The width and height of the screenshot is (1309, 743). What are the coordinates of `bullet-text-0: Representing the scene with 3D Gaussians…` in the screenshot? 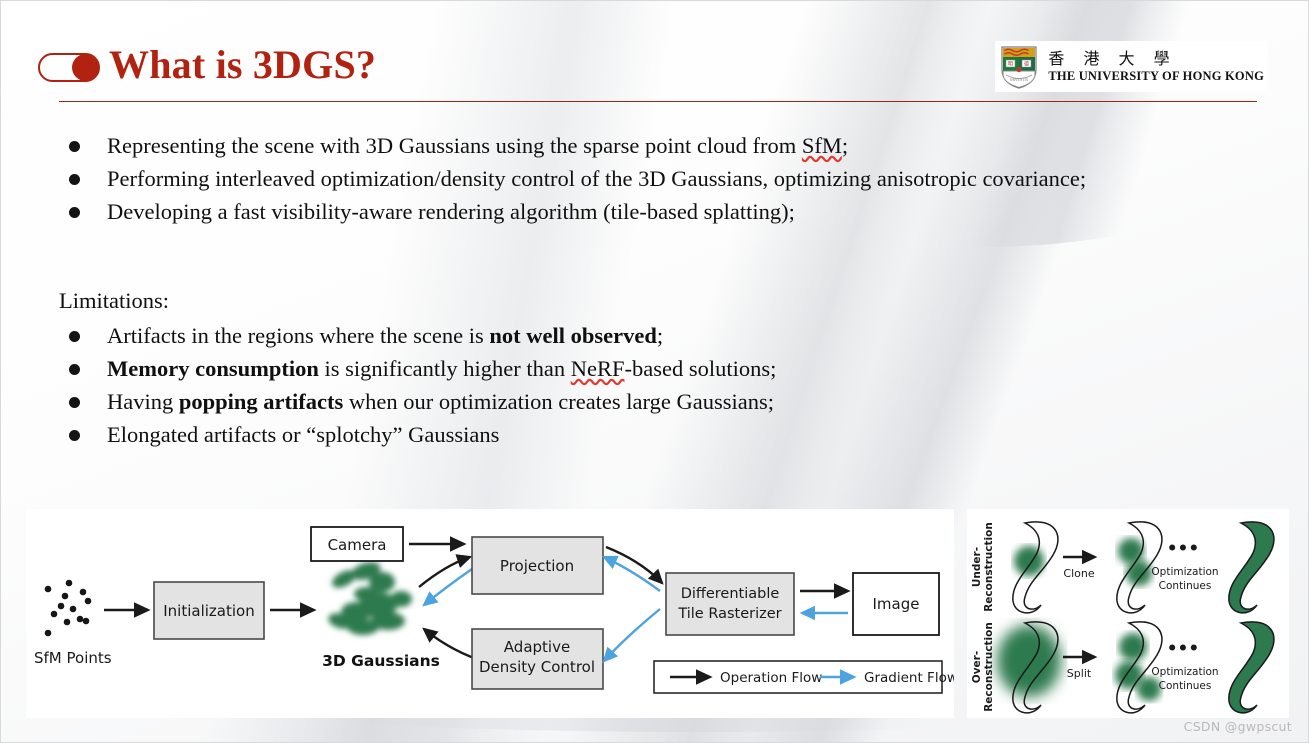 It's located at (478, 145).